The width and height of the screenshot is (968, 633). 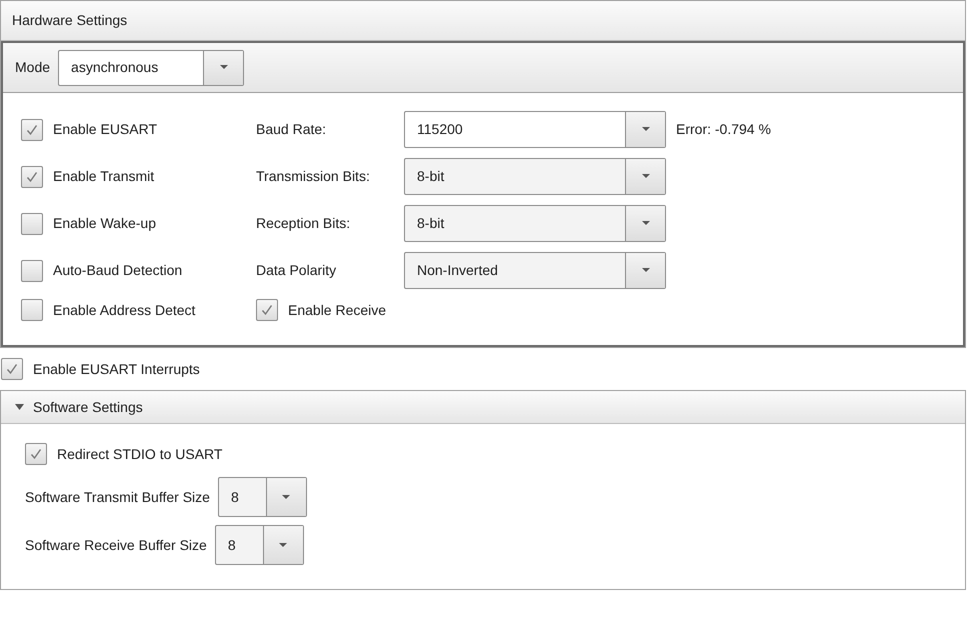 I want to click on checkbox-label: Enable Address Detect, so click(x=124, y=310).